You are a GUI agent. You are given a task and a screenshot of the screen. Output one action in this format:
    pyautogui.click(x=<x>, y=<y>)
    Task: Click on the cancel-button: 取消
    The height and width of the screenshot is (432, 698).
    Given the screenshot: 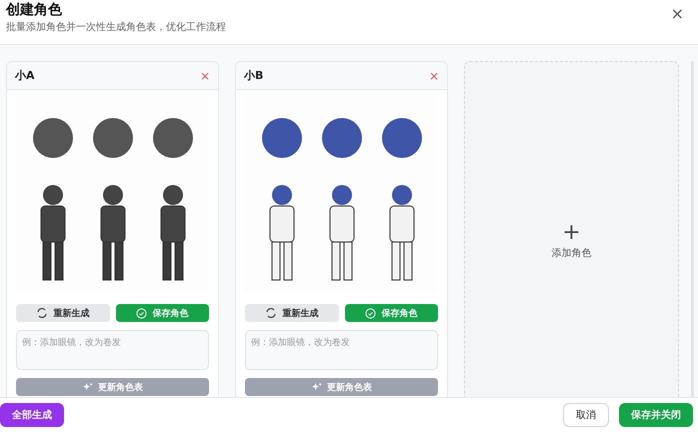 What is the action you would take?
    pyautogui.click(x=586, y=415)
    